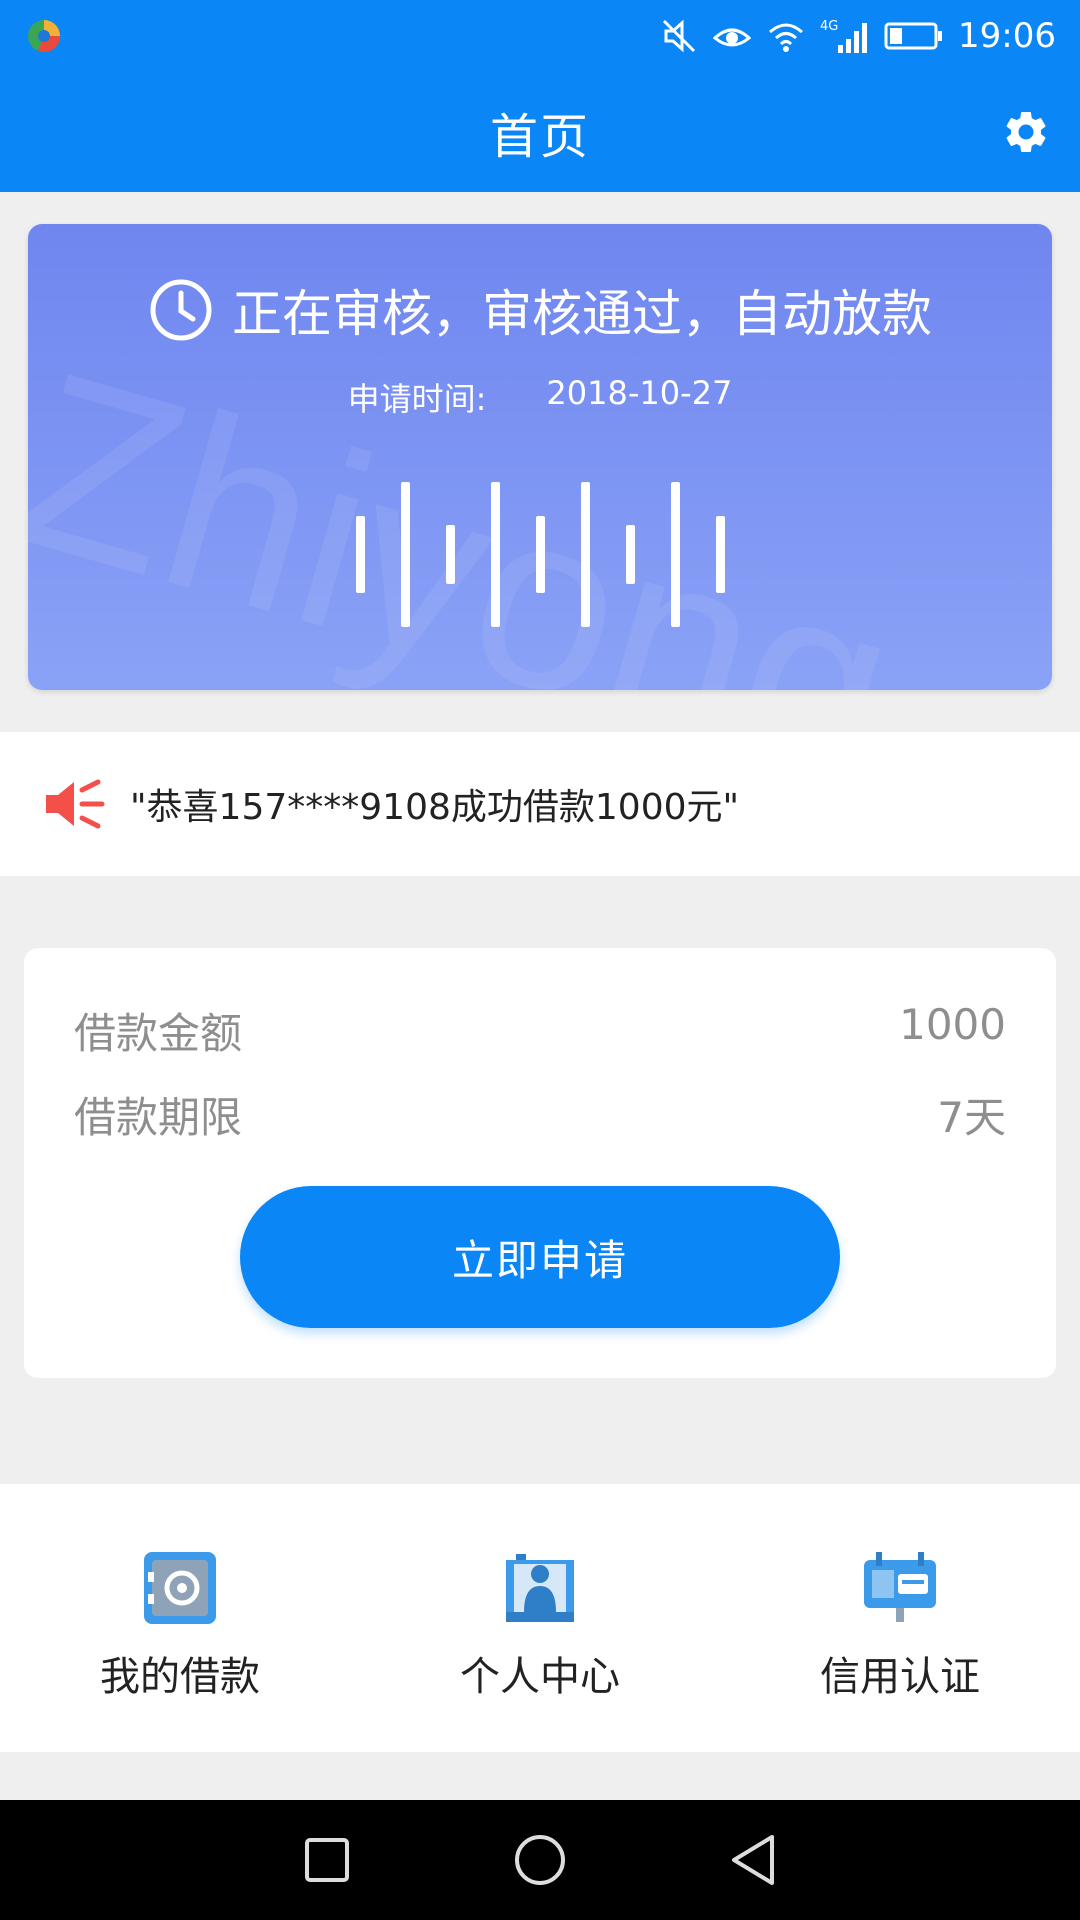 This screenshot has height=1920, width=1080. I want to click on gear-icon, so click(1026, 131).